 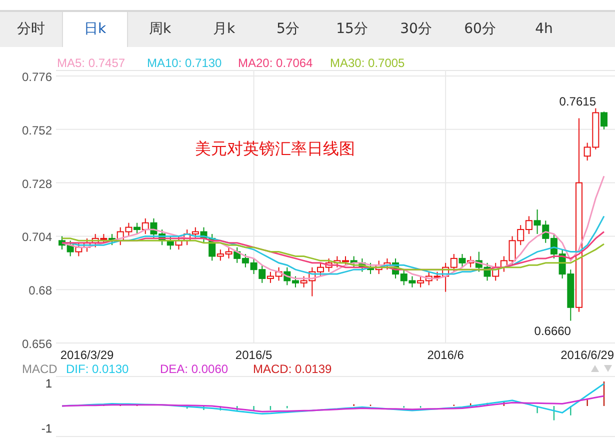 What do you see at coordinates (416, 29) in the screenshot?
I see `tab: 30分` at bounding box center [416, 29].